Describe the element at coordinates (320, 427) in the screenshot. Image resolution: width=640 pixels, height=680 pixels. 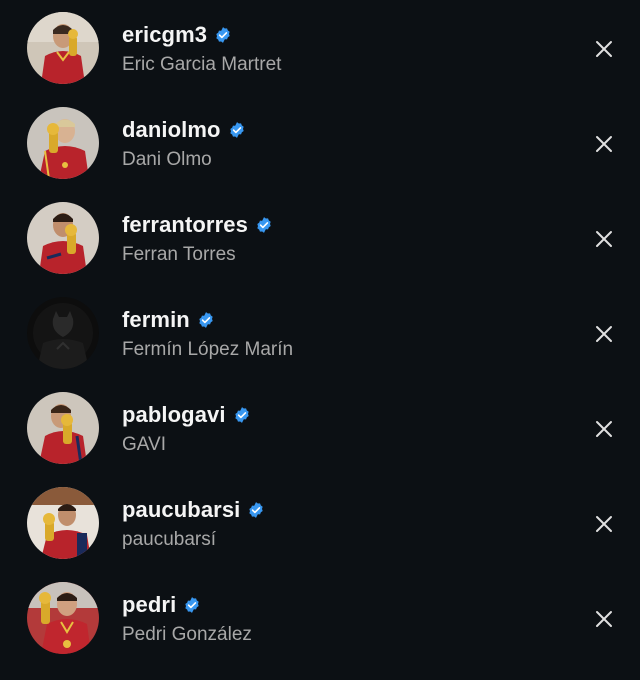
I see `account-row: pablogavi GAVI` at that location.